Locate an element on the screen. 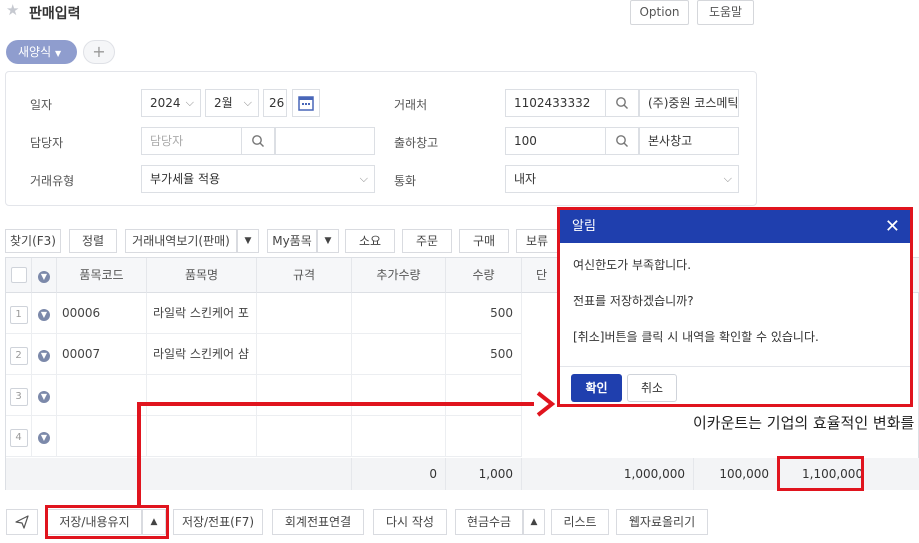 This screenshot has width=919, height=543. page-title: 판매입력 is located at coordinates (55, 14).